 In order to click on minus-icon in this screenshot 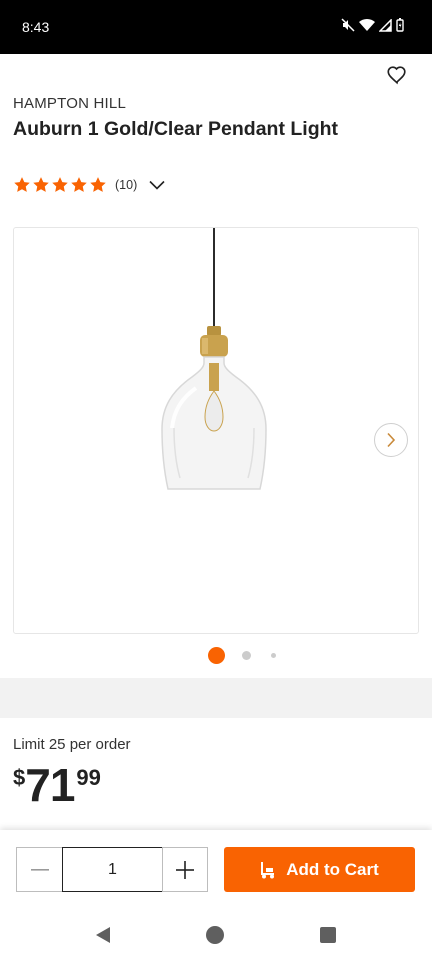, I will do `click(39, 869)`.